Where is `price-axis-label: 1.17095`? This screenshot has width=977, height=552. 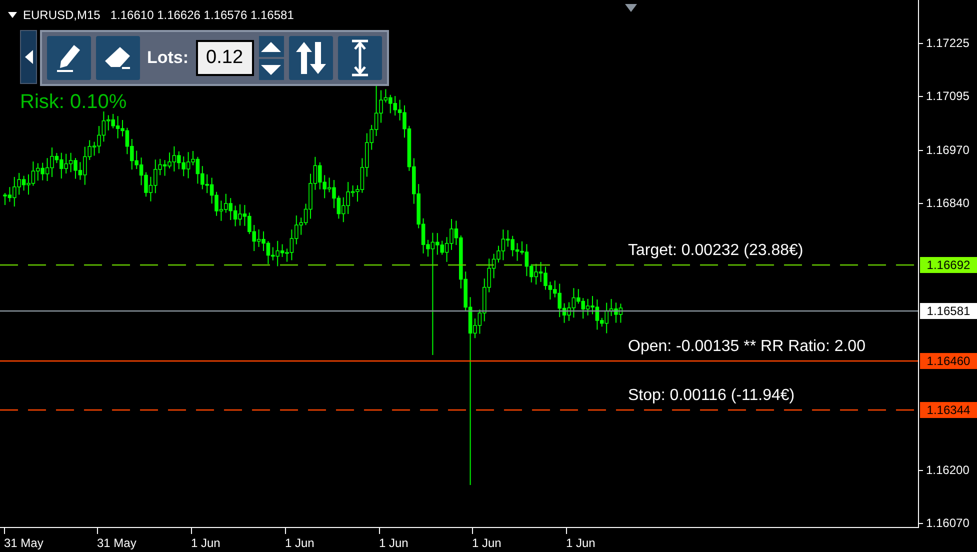
price-axis-label: 1.17095 is located at coordinates (948, 96).